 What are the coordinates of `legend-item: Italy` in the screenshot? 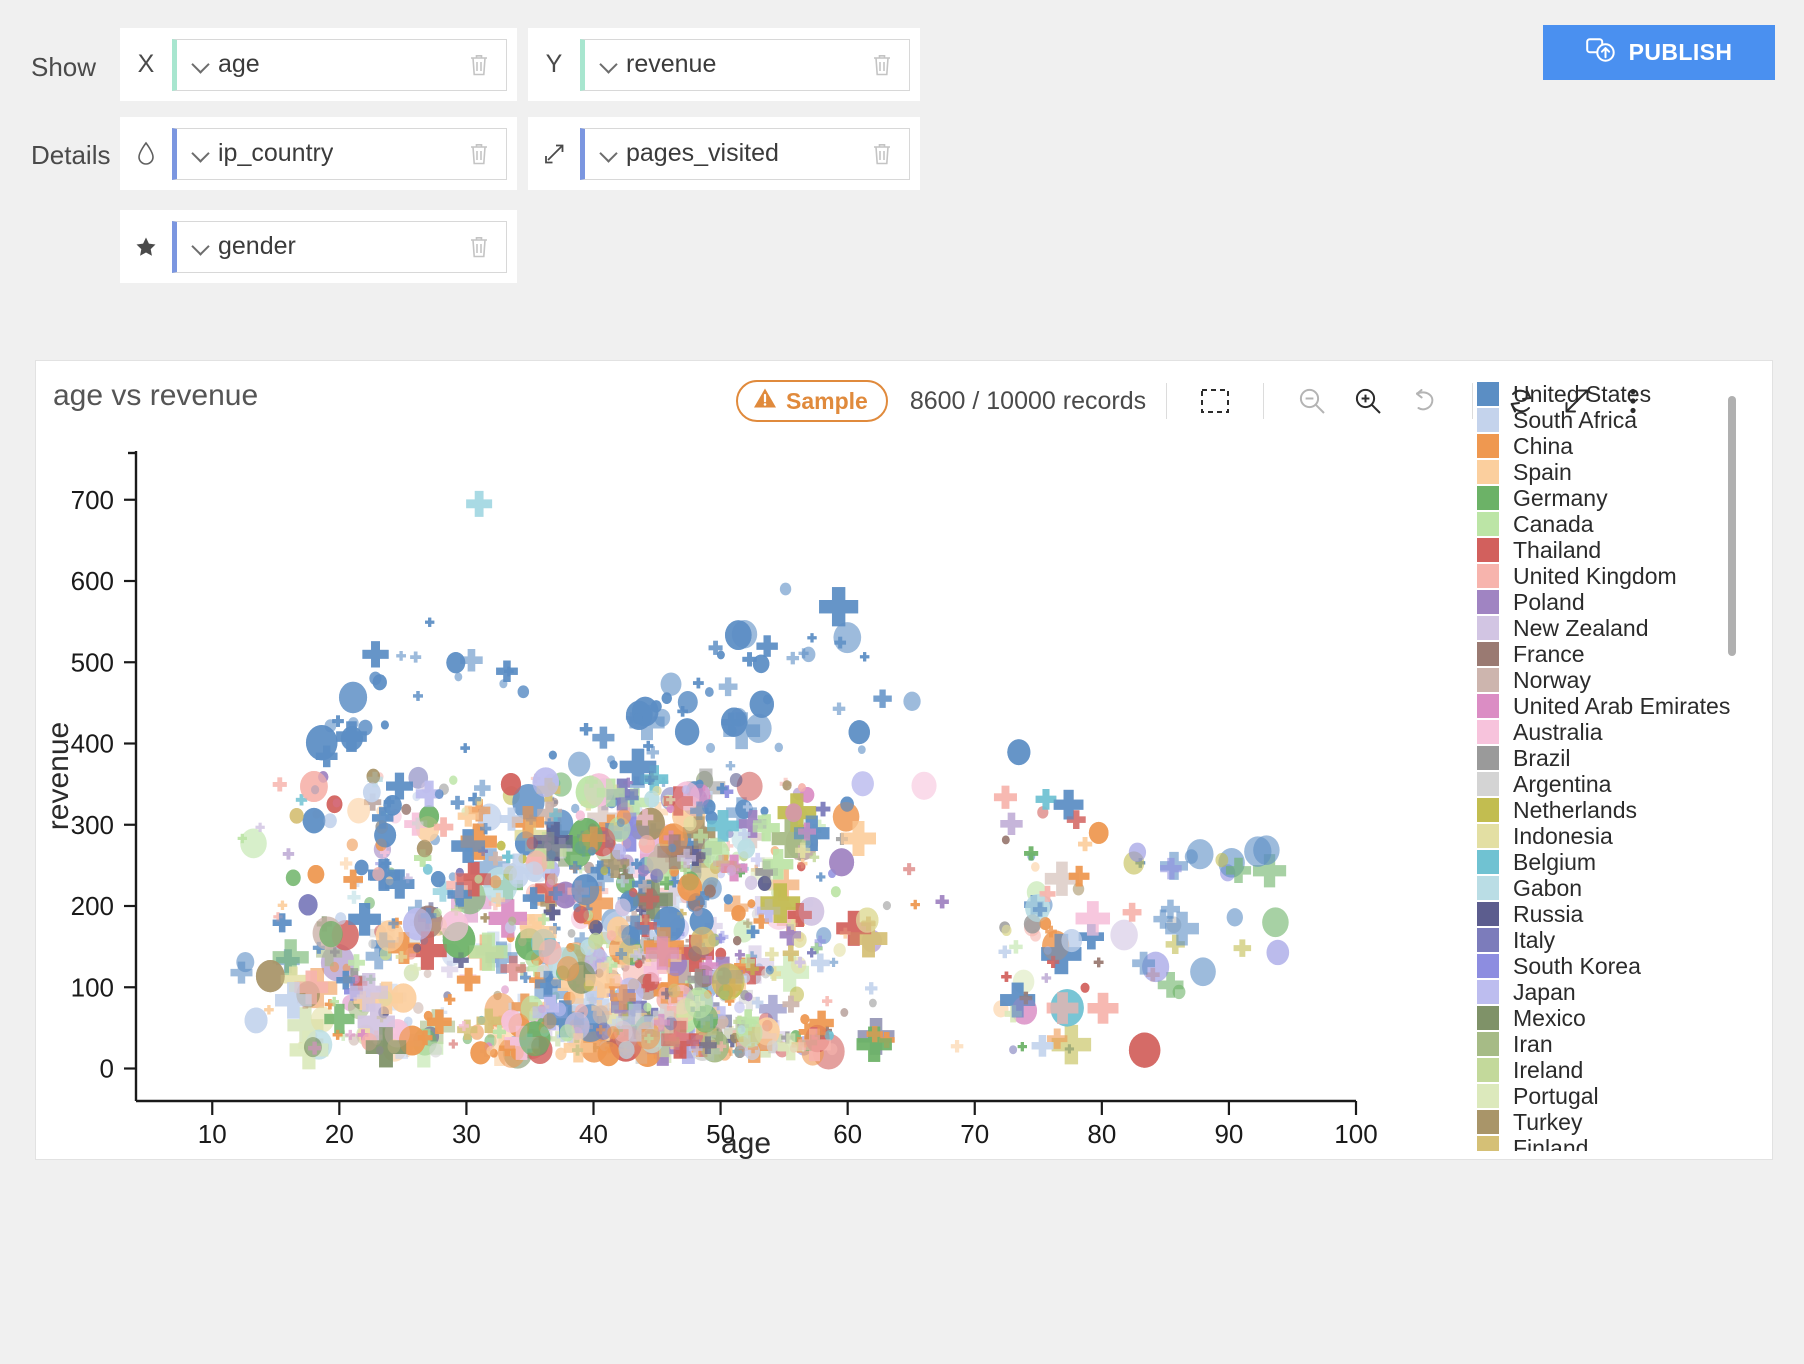 It's located at (1608, 940).